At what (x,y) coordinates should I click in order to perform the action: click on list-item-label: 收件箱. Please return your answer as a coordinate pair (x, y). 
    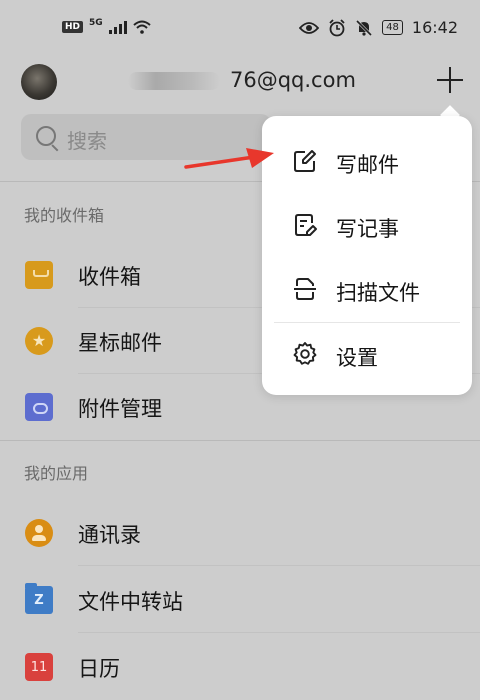
    Looking at the image, I should click on (109, 277).